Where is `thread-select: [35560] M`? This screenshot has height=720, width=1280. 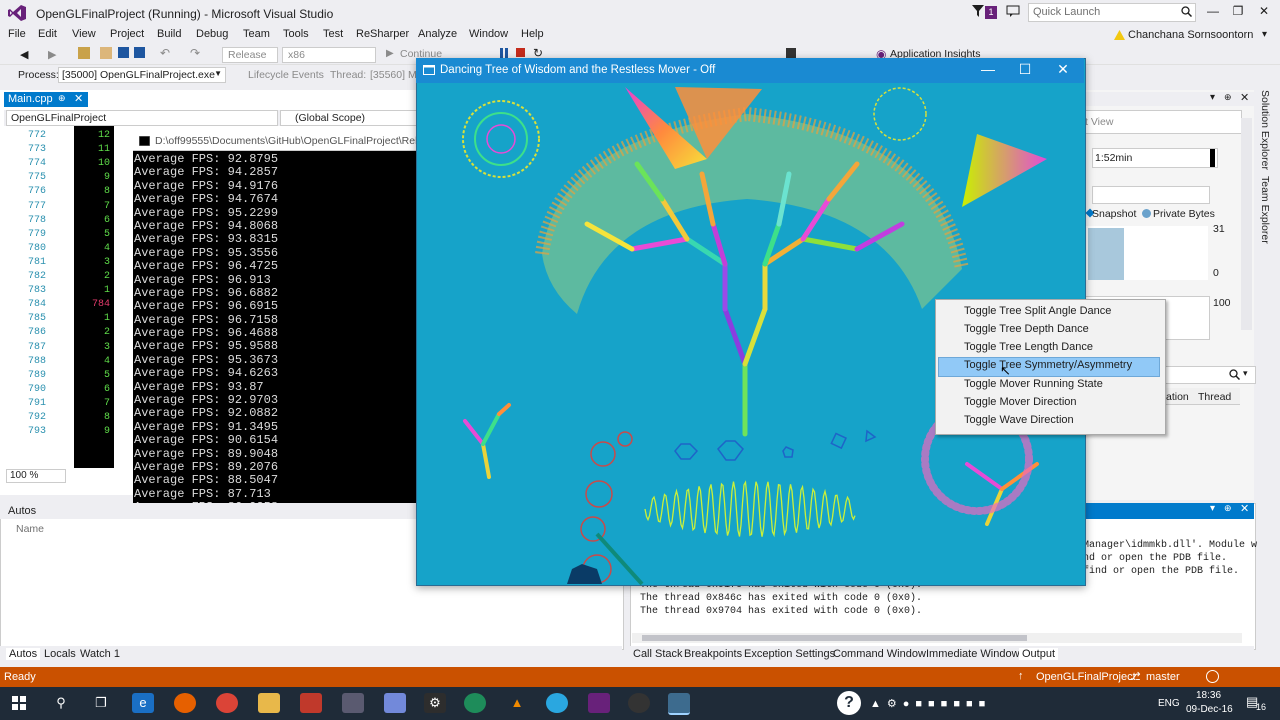 thread-select: [35560] M is located at coordinates (393, 75).